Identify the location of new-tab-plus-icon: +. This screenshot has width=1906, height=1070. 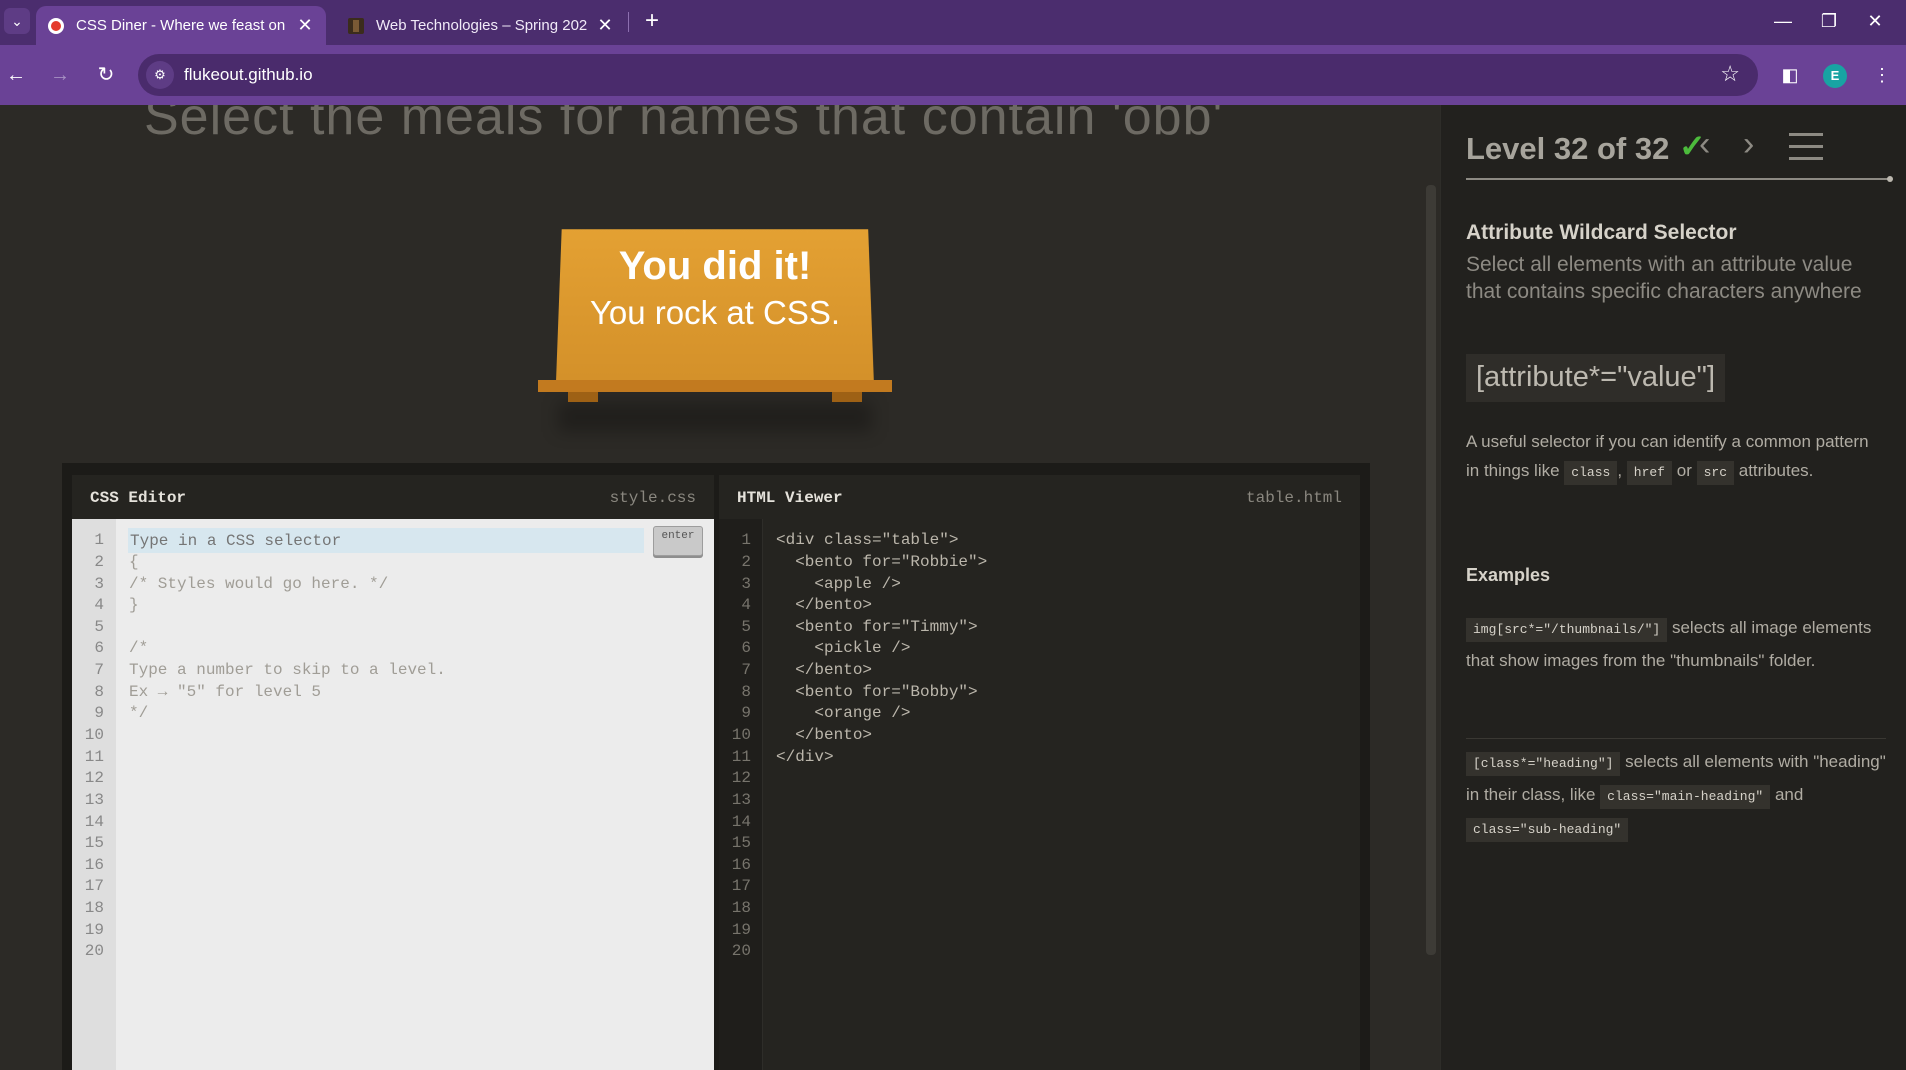
(652, 22).